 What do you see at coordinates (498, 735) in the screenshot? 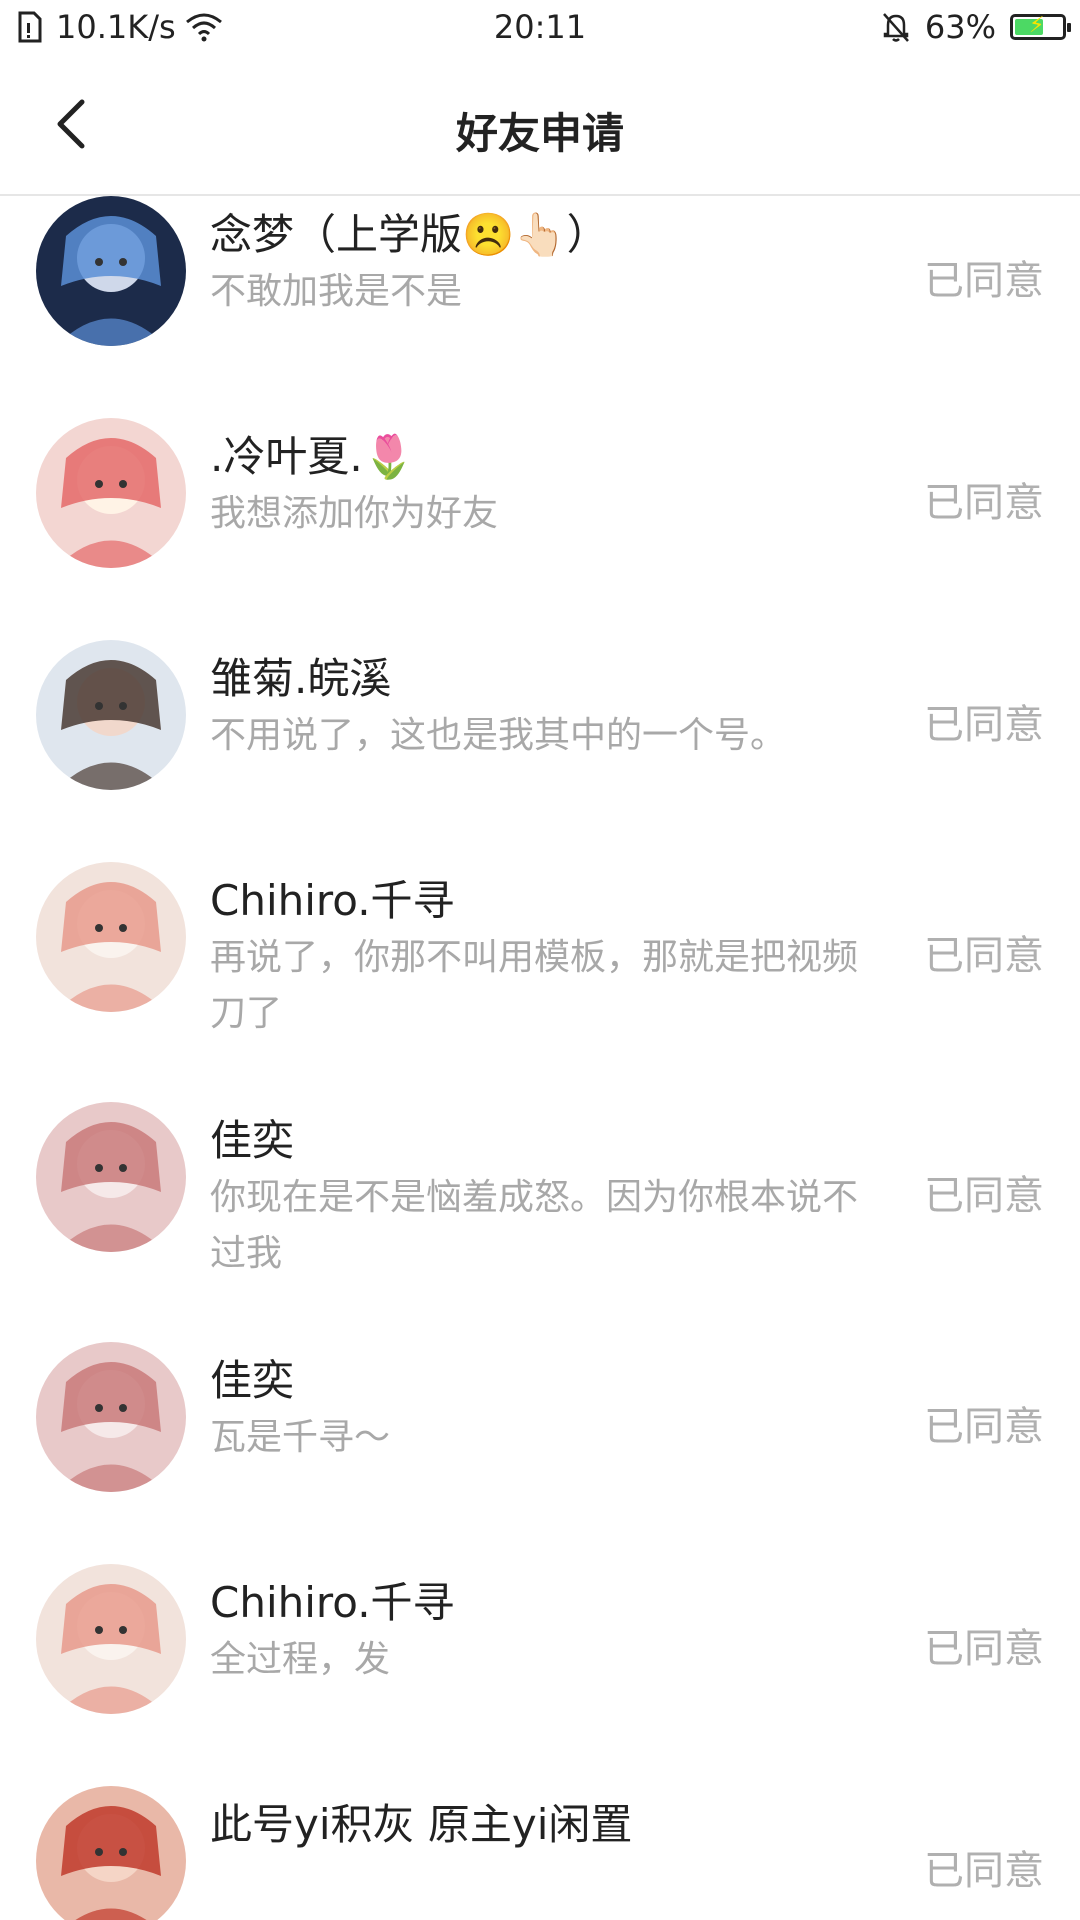
I see `request-message: 不用说了，这也是我其中的一个号。` at bounding box center [498, 735].